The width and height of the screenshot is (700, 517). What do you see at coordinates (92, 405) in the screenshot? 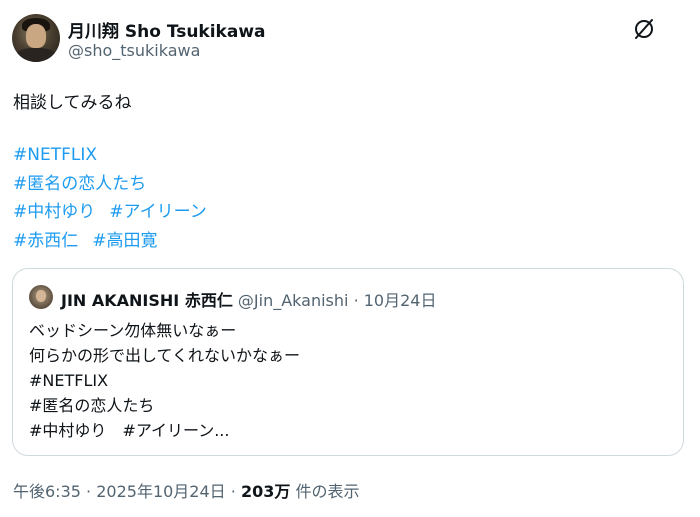
I see `quoted-text-line: #匿名の恋人たち` at bounding box center [92, 405].